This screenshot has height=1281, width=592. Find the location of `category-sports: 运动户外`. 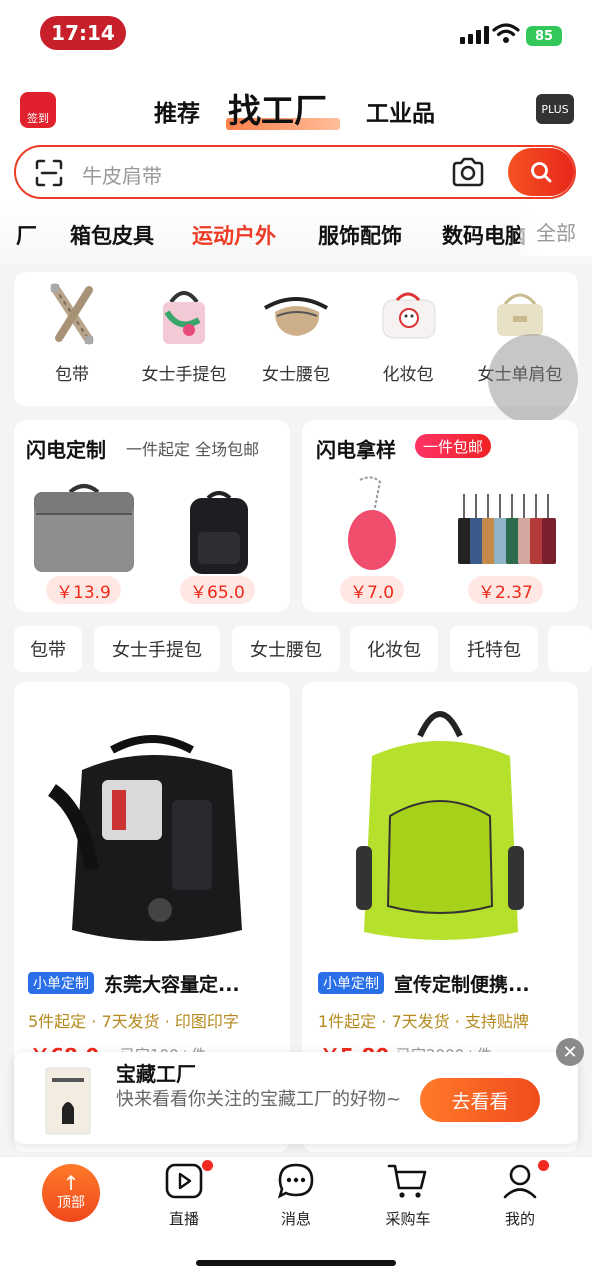

category-sports: 运动户外 is located at coordinates (234, 235).